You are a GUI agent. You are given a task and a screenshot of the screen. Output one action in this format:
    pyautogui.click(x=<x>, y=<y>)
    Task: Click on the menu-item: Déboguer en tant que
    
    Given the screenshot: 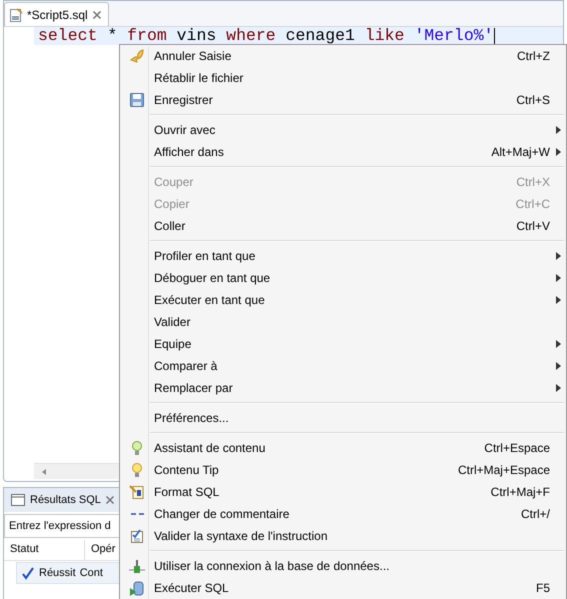 What is the action you would take?
    pyautogui.click(x=343, y=278)
    